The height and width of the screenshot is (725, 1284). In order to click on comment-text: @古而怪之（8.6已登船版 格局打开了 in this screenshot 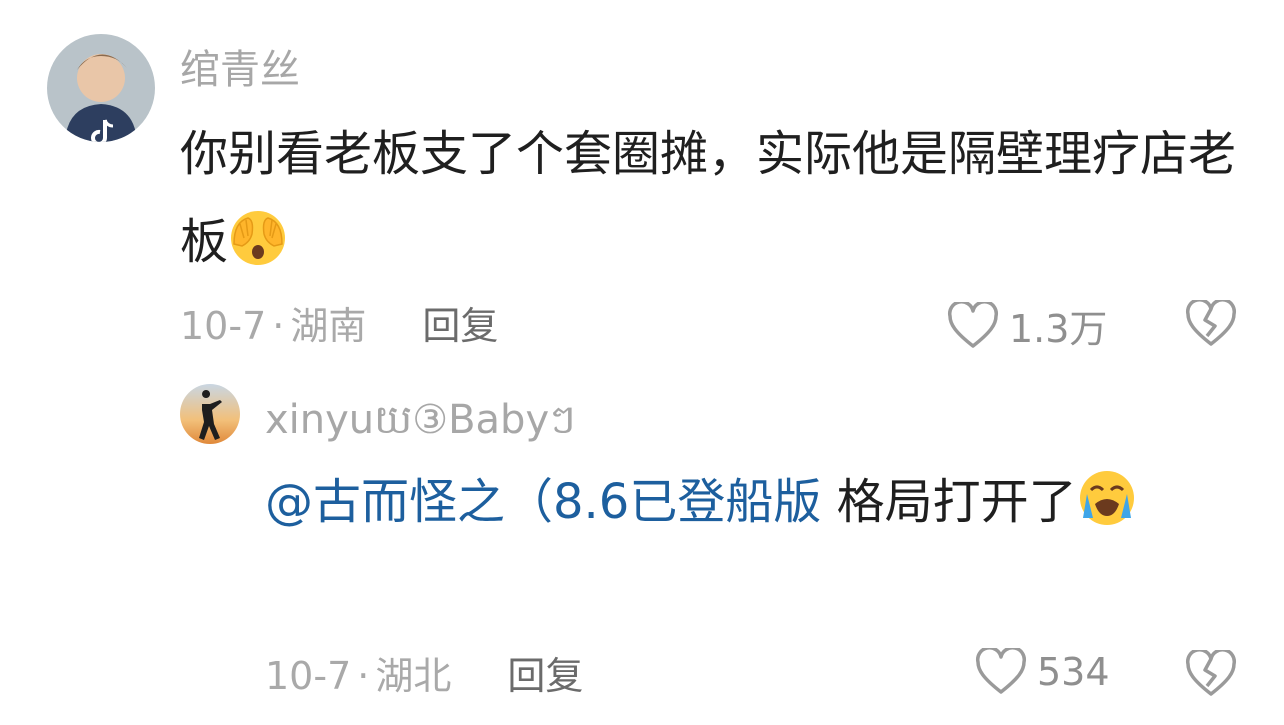, I will do `click(760, 502)`.